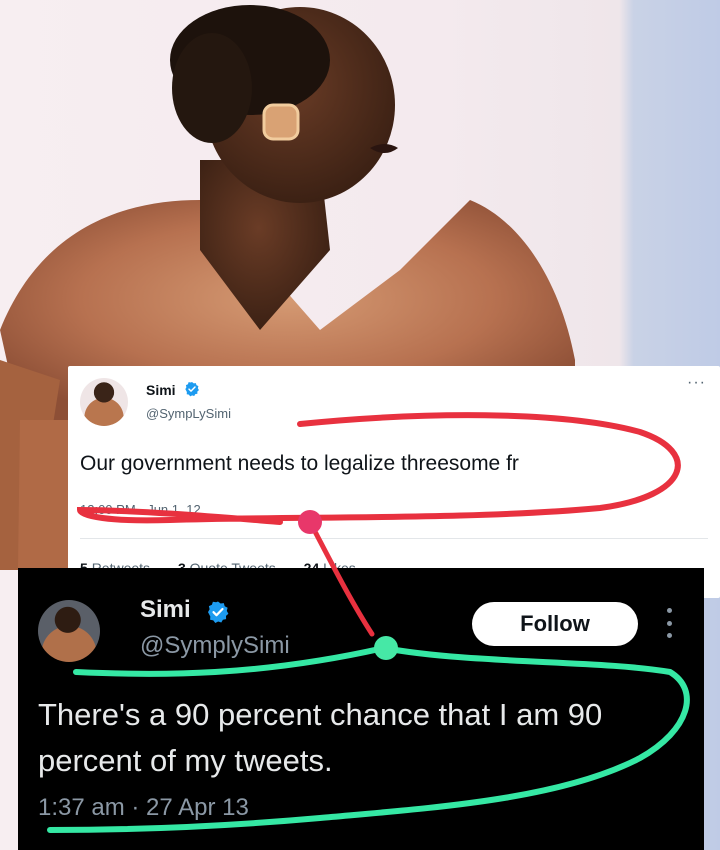 The image size is (720, 850). What do you see at coordinates (143, 808) in the screenshot?
I see `tweet-timestamp: 1:37 am · 27 Apr 13` at bounding box center [143, 808].